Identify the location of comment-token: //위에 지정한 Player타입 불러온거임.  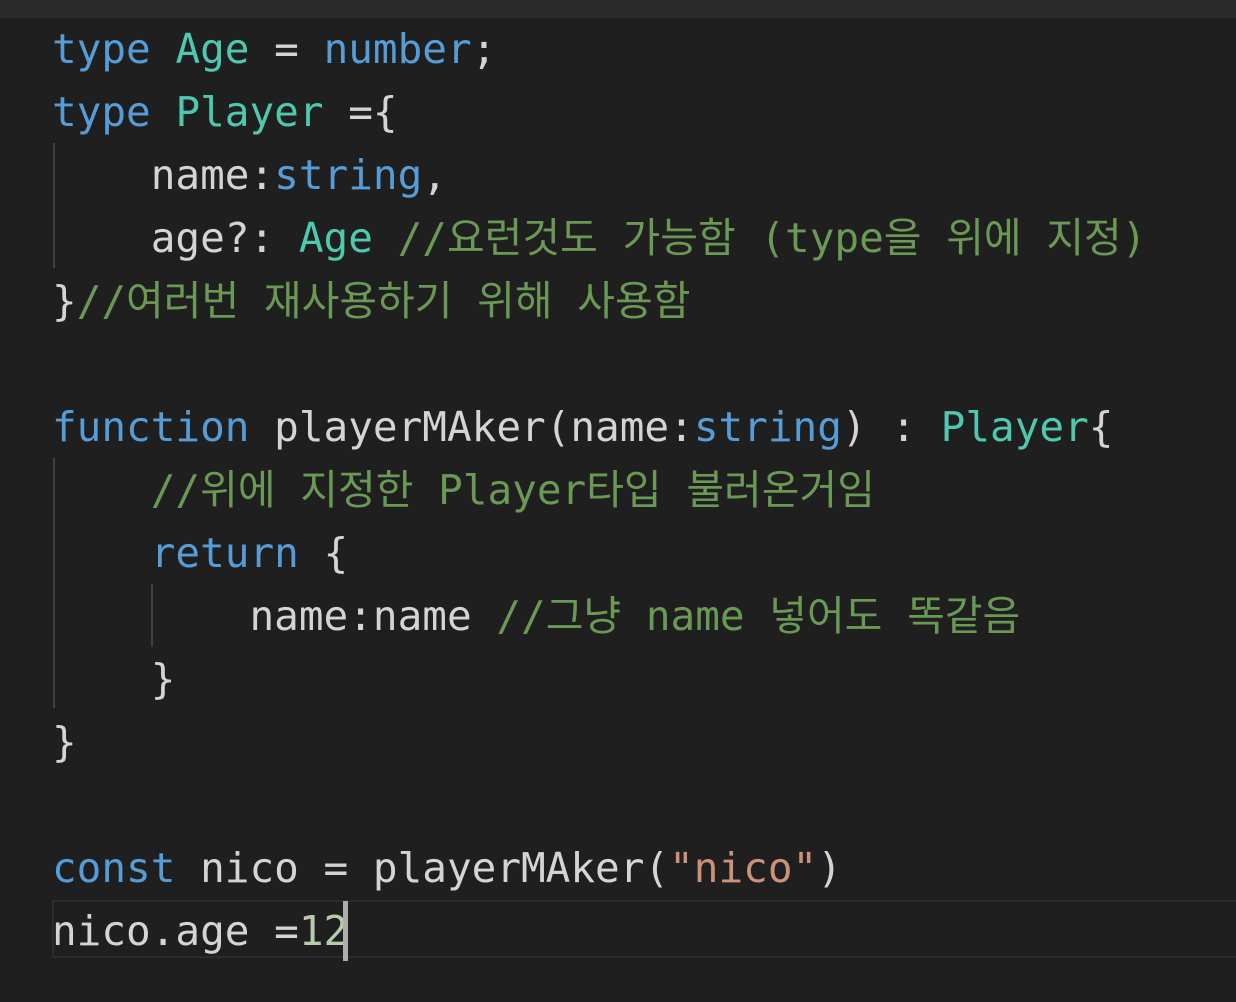
(512, 490).